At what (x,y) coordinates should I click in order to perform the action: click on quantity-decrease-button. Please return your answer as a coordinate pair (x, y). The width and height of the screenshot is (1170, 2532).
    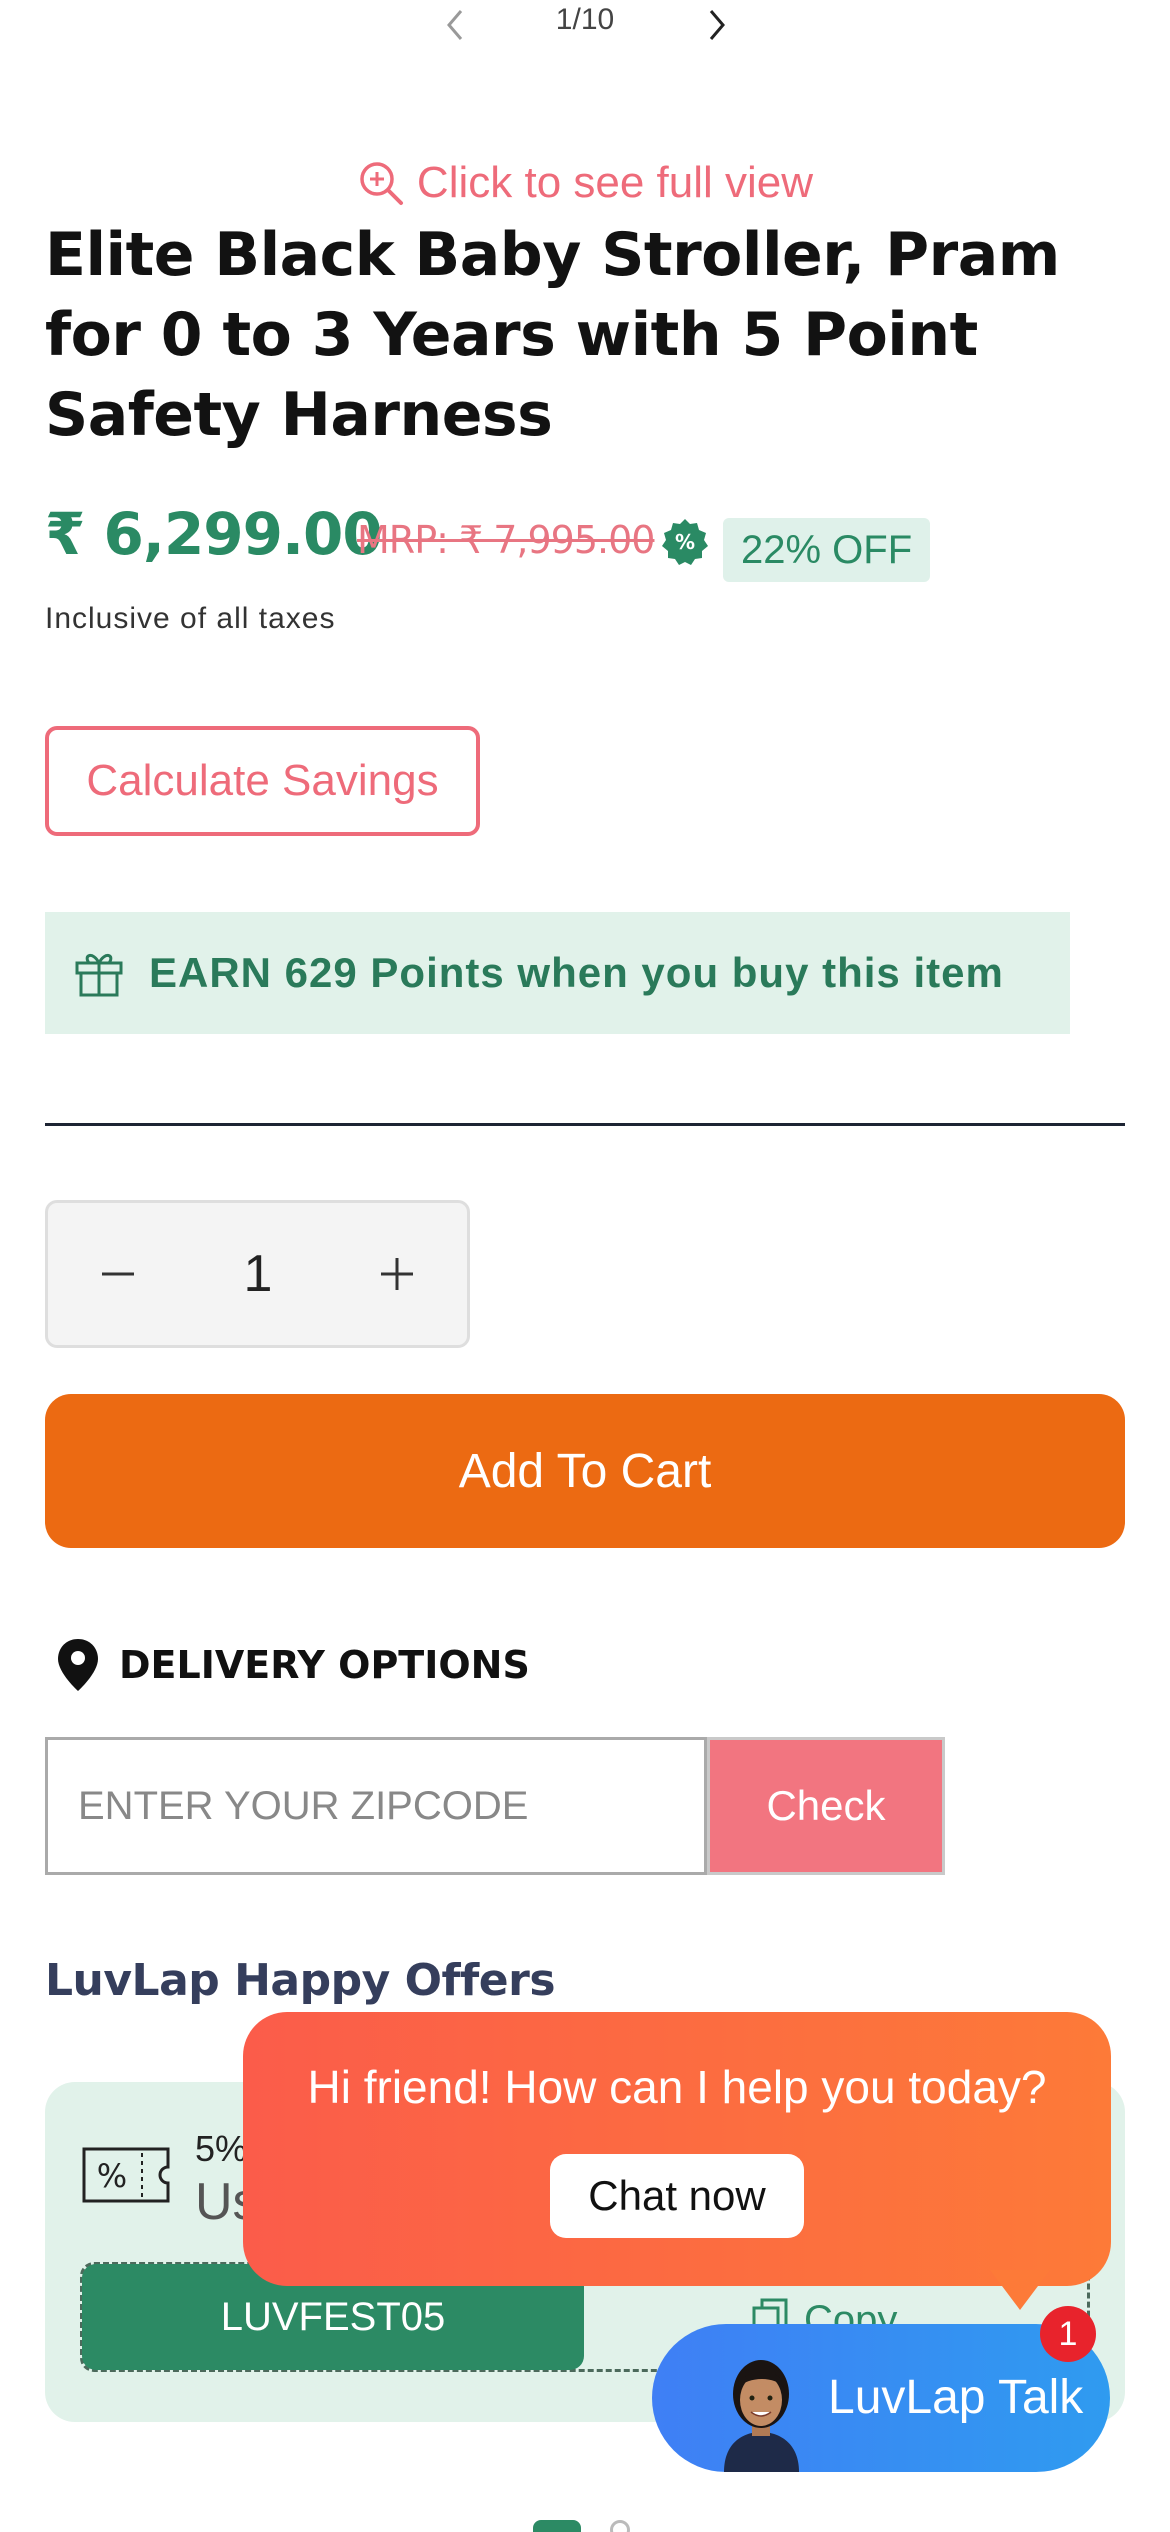
    Looking at the image, I should click on (118, 1274).